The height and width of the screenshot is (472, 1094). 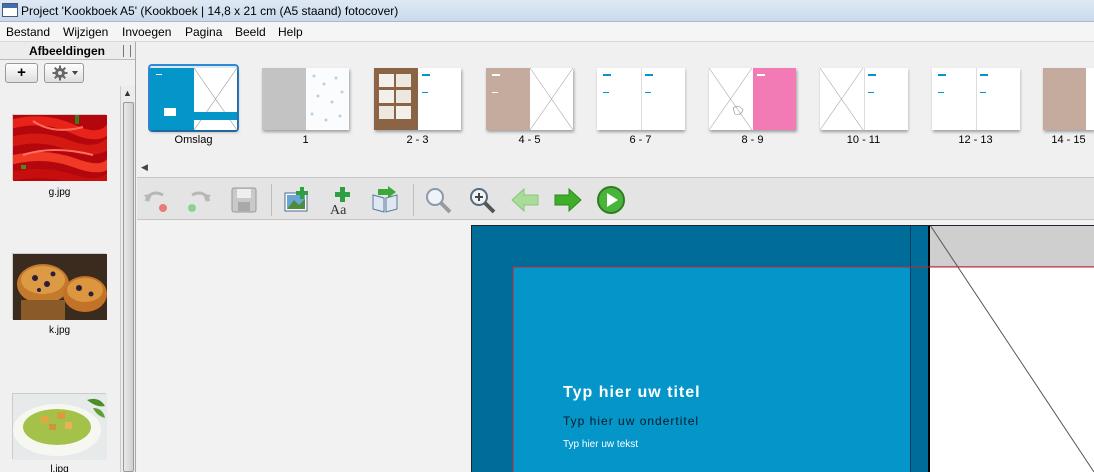 I want to click on image-thumbnail-muffins, so click(x=59, y=286).